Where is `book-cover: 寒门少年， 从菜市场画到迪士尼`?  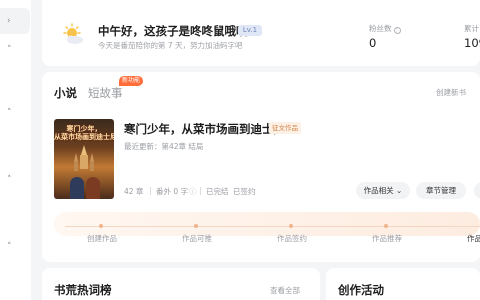
book-cover: 寒门少年， 从菜市场画到迪士尼 is located at coordinates (84, 159).